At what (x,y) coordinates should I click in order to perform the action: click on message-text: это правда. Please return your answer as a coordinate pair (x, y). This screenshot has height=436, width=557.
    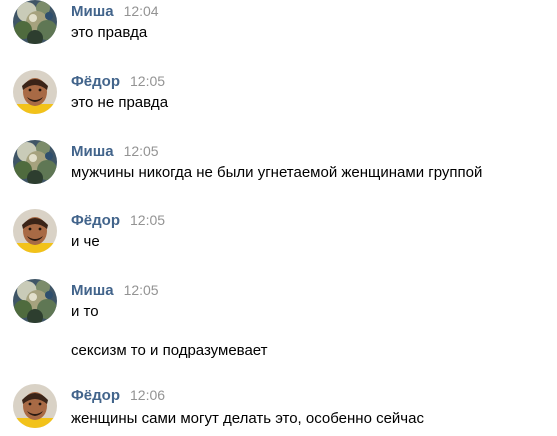
    Looking at the image, I should click on (109, 32).